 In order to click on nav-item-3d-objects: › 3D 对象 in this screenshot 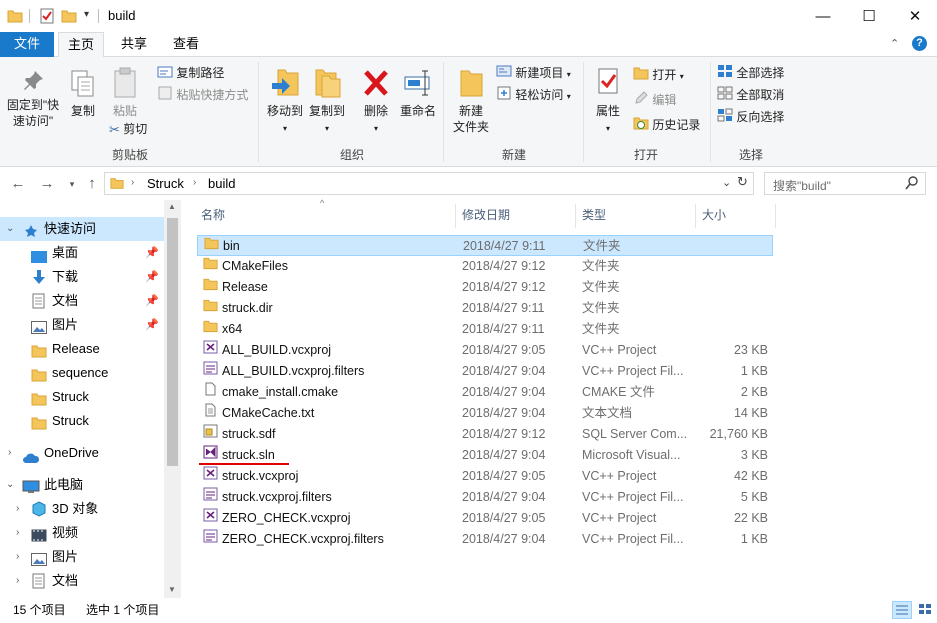, I will do `click(82, 509)`.